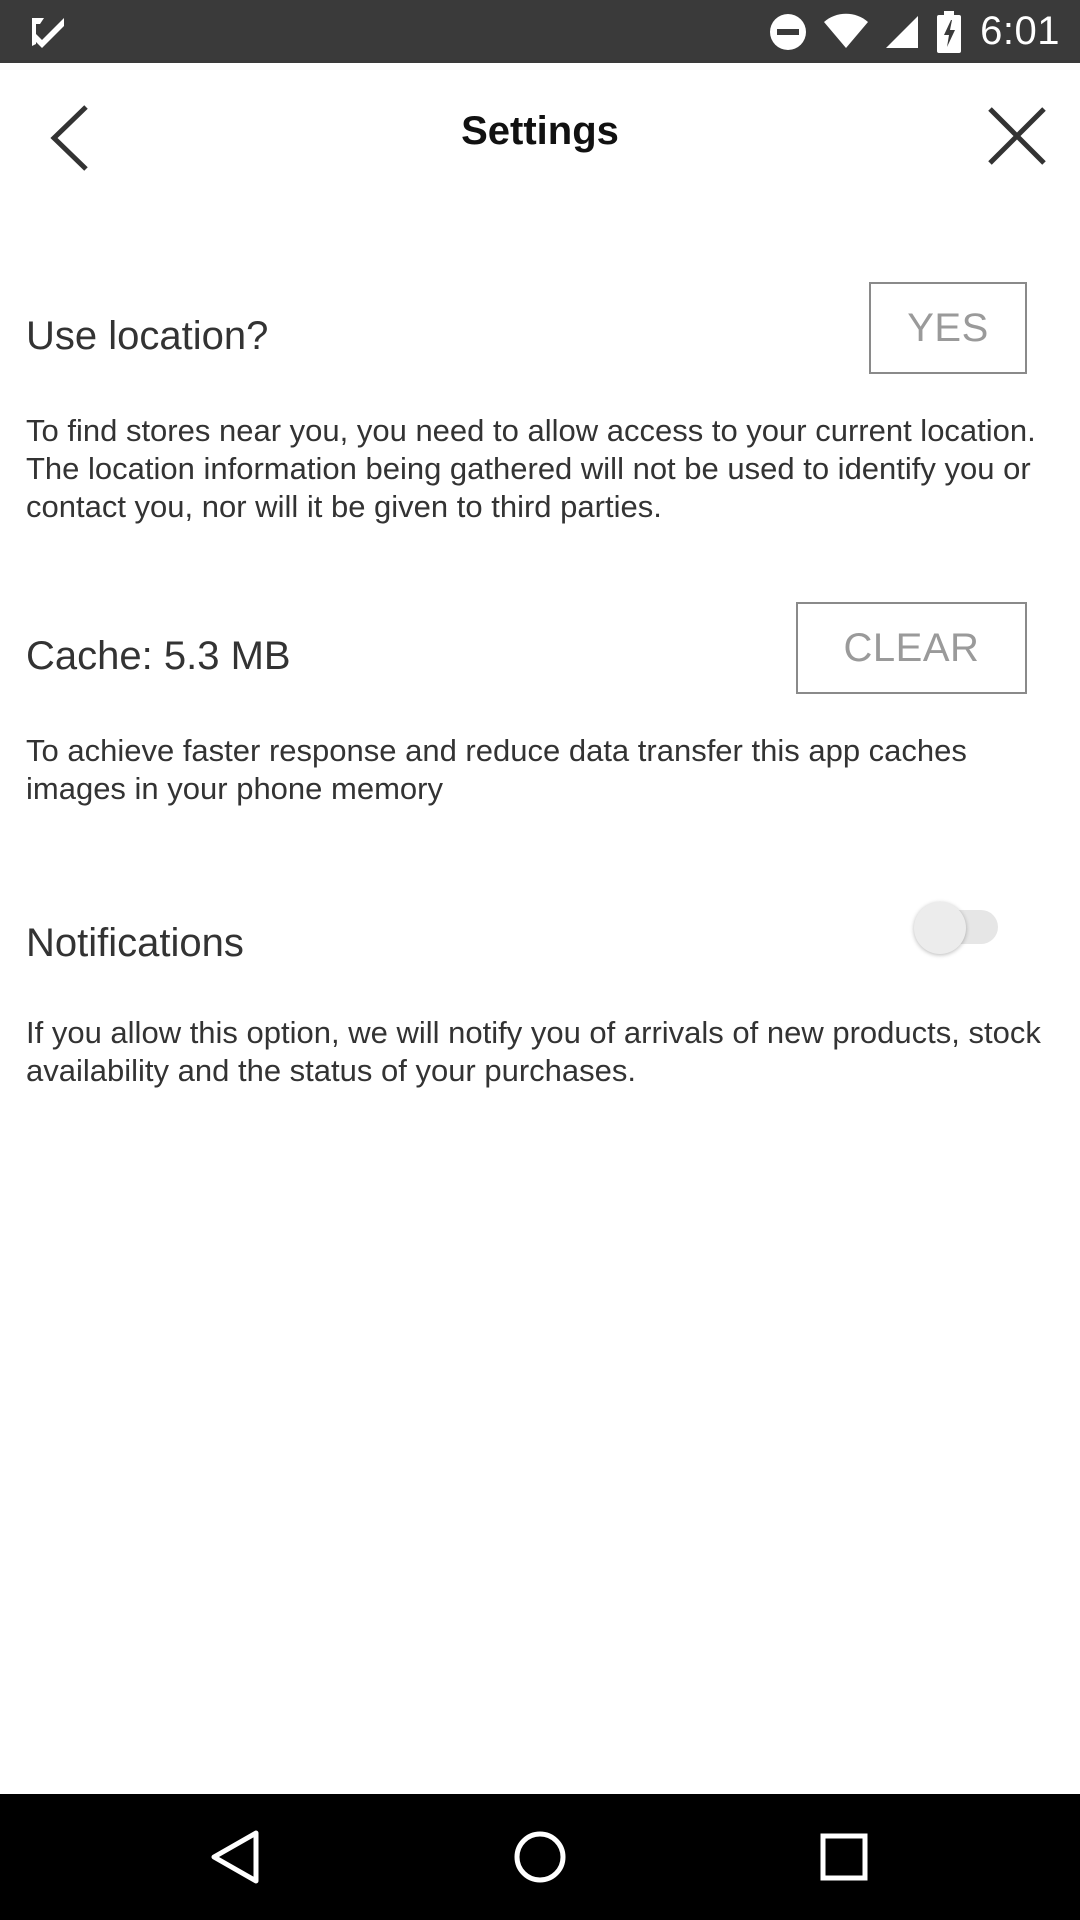 This screenshot has height=1920, width=1080. What do you see at coordinates (846, 30) in the screenshot?
I see `wifi-icon` at bounding box center [846, 30].